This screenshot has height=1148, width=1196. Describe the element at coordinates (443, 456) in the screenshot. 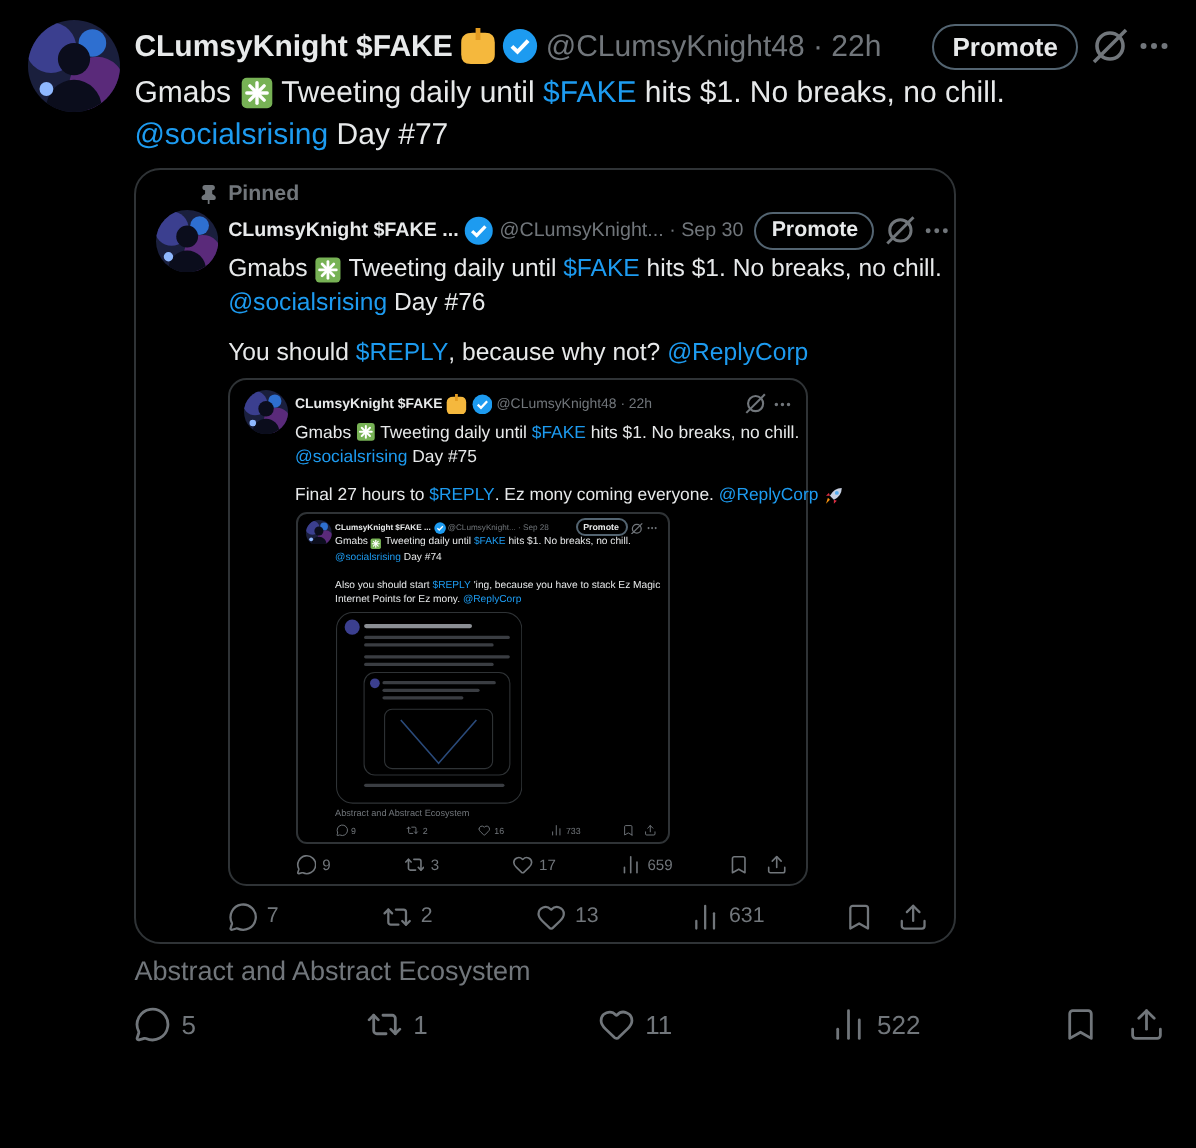

I see `post-text: Day #75` at that location.